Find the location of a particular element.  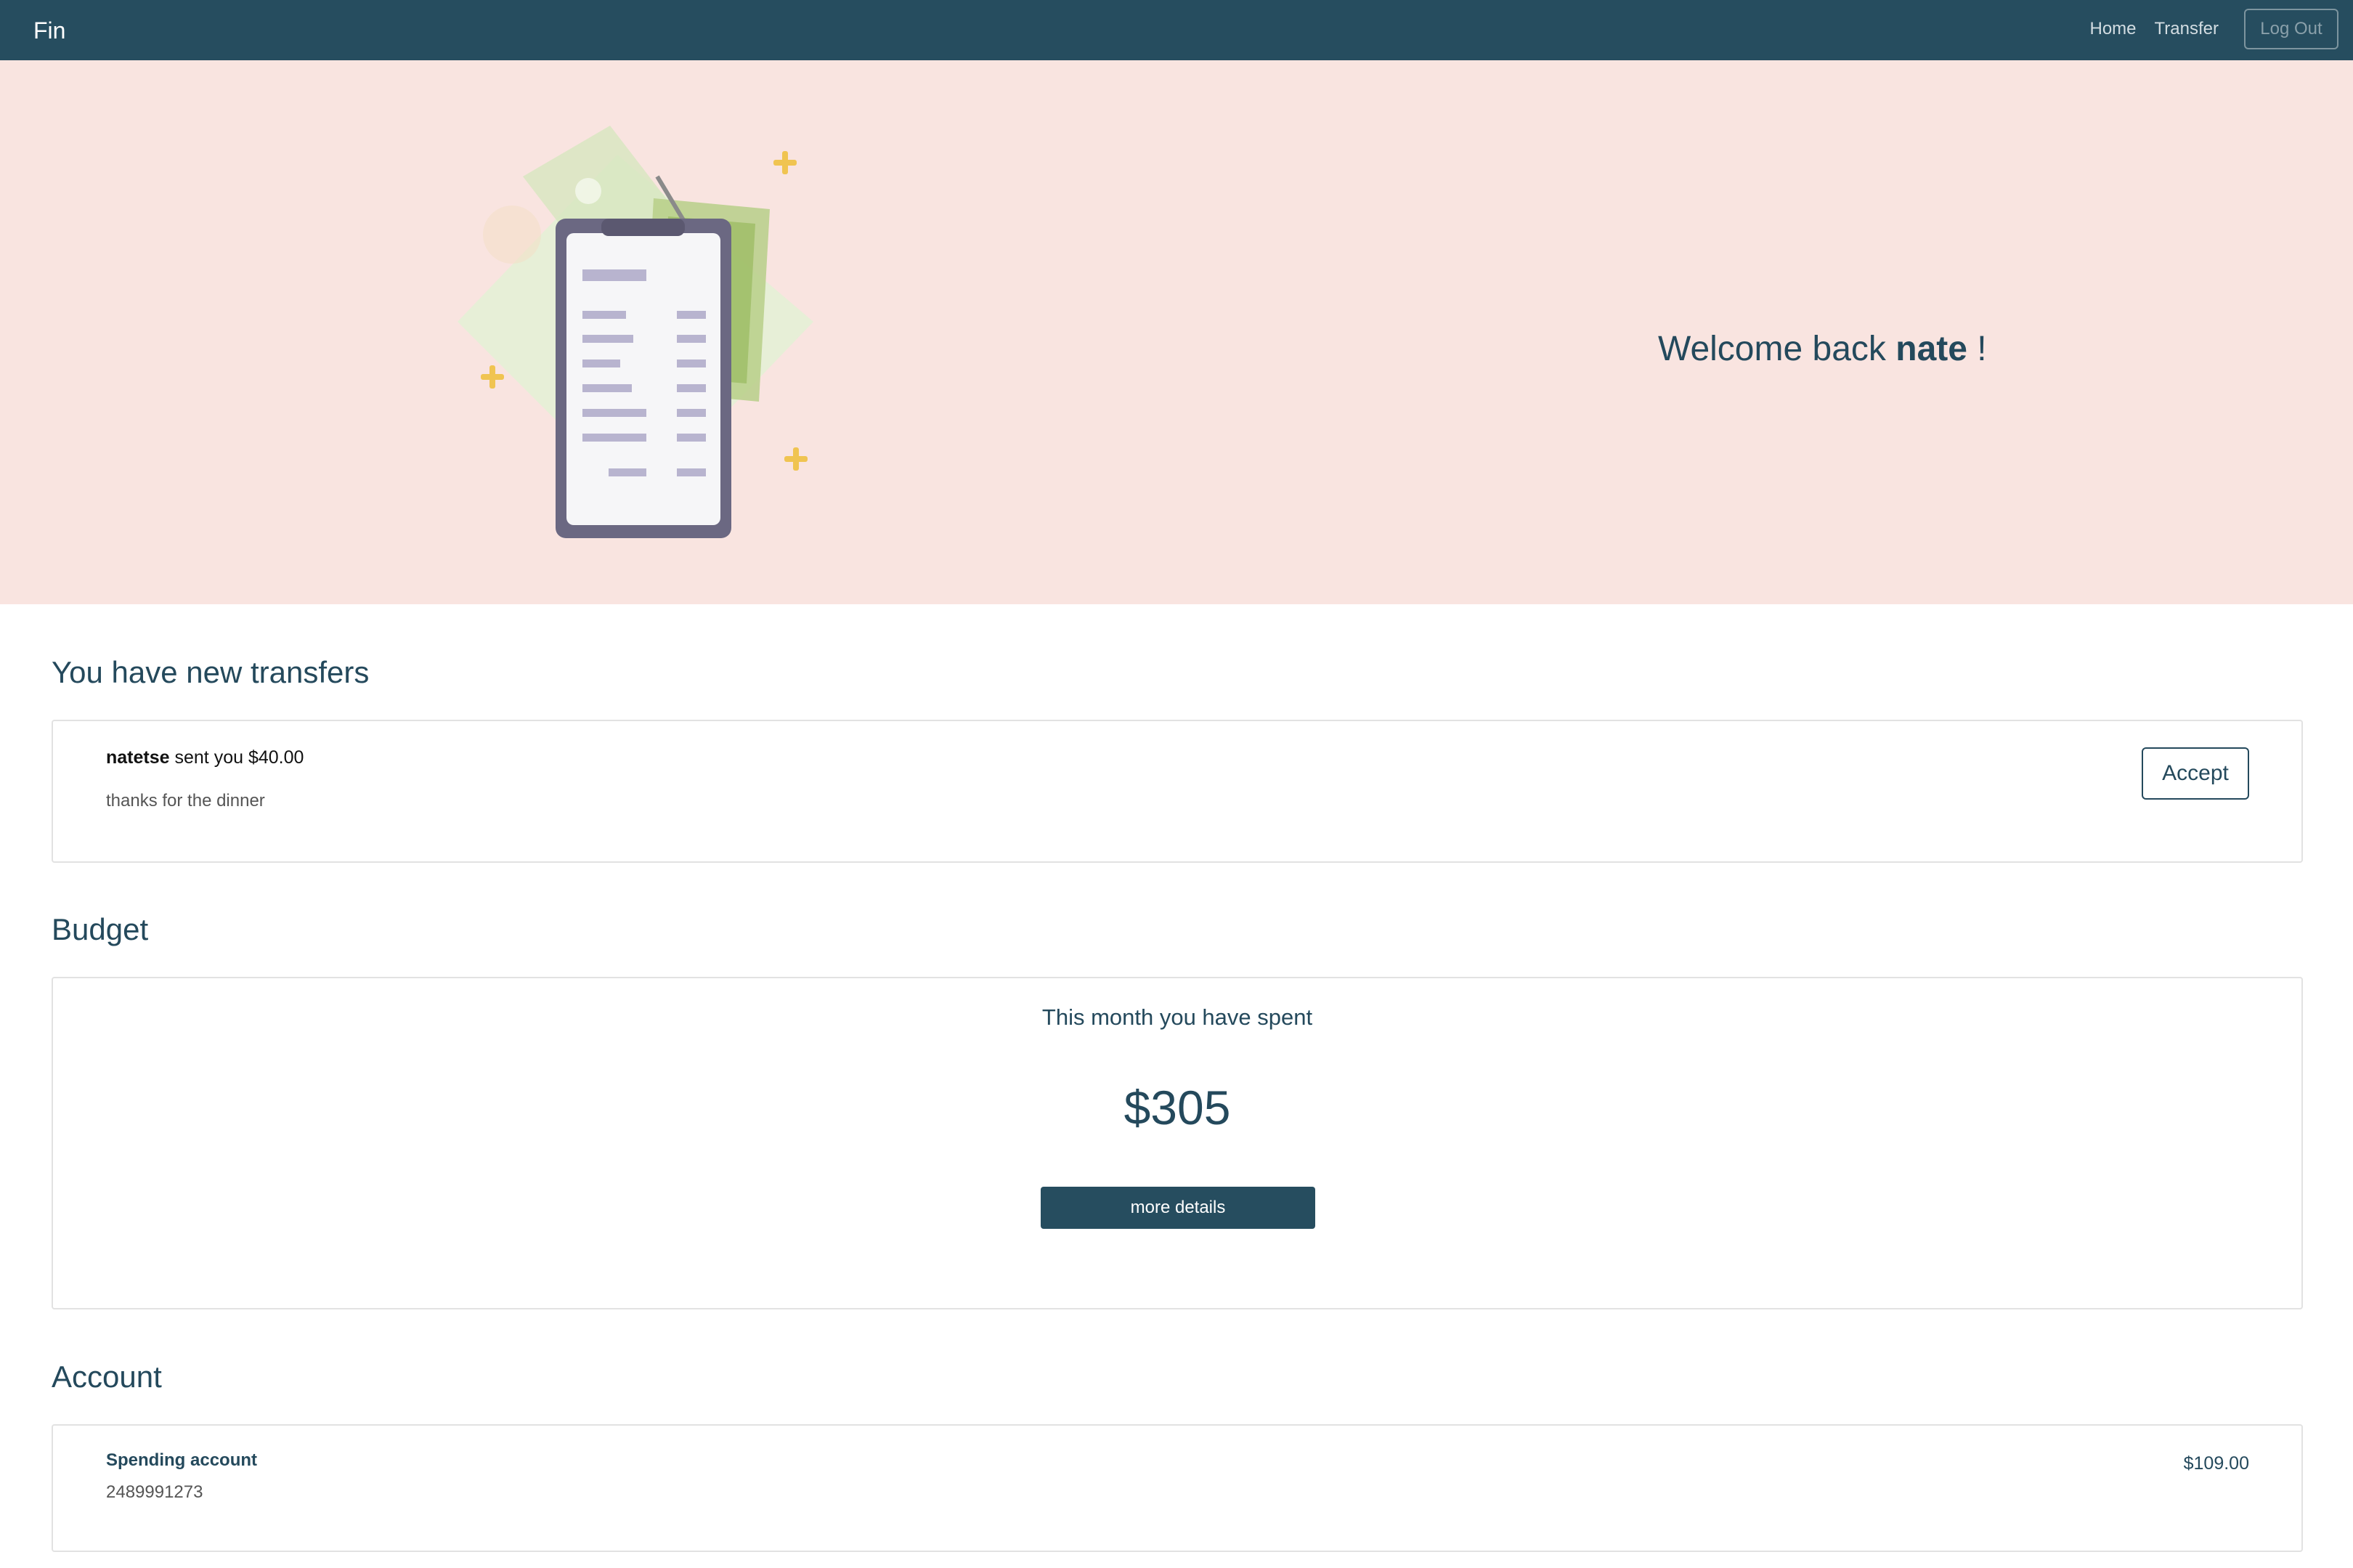

transfers-title: You have new transfers is located at coordinates (211, 672).